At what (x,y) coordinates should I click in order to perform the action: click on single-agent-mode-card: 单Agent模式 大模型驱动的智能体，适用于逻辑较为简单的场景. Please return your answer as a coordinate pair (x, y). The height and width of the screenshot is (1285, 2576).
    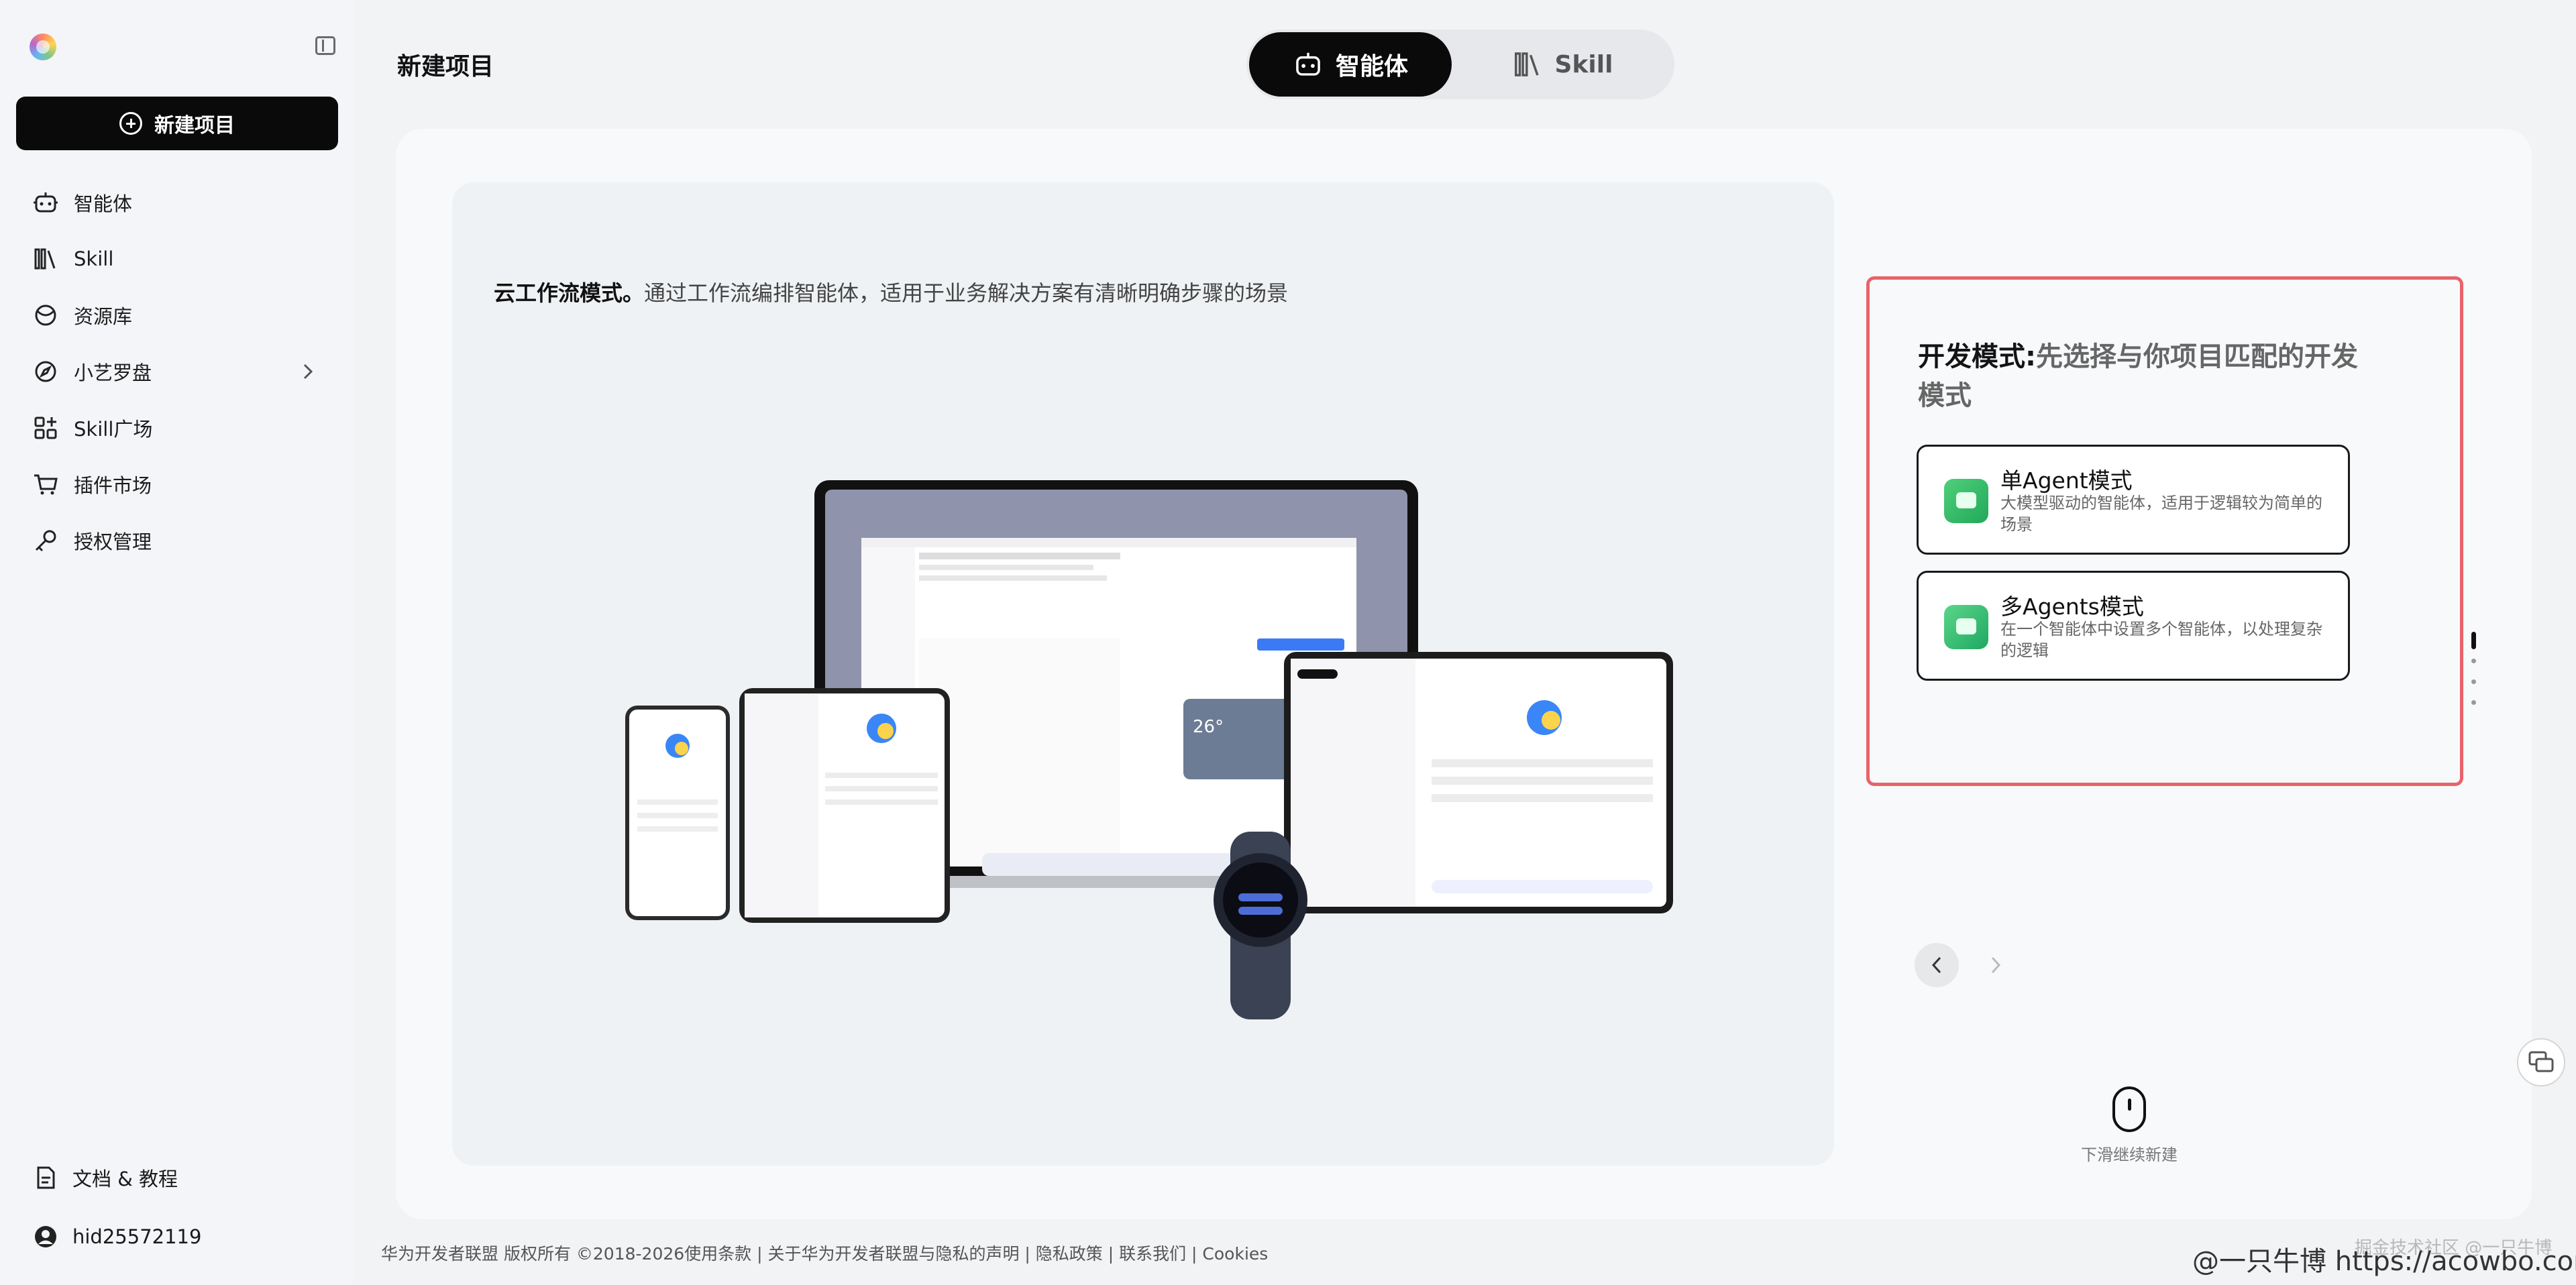
    Looking at the image, I should click on (2133, 500).